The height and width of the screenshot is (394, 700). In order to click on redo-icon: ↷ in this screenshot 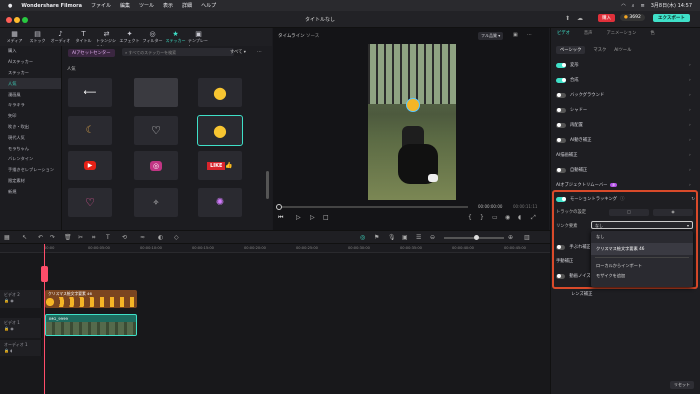, I will do `click(52, 237)`.